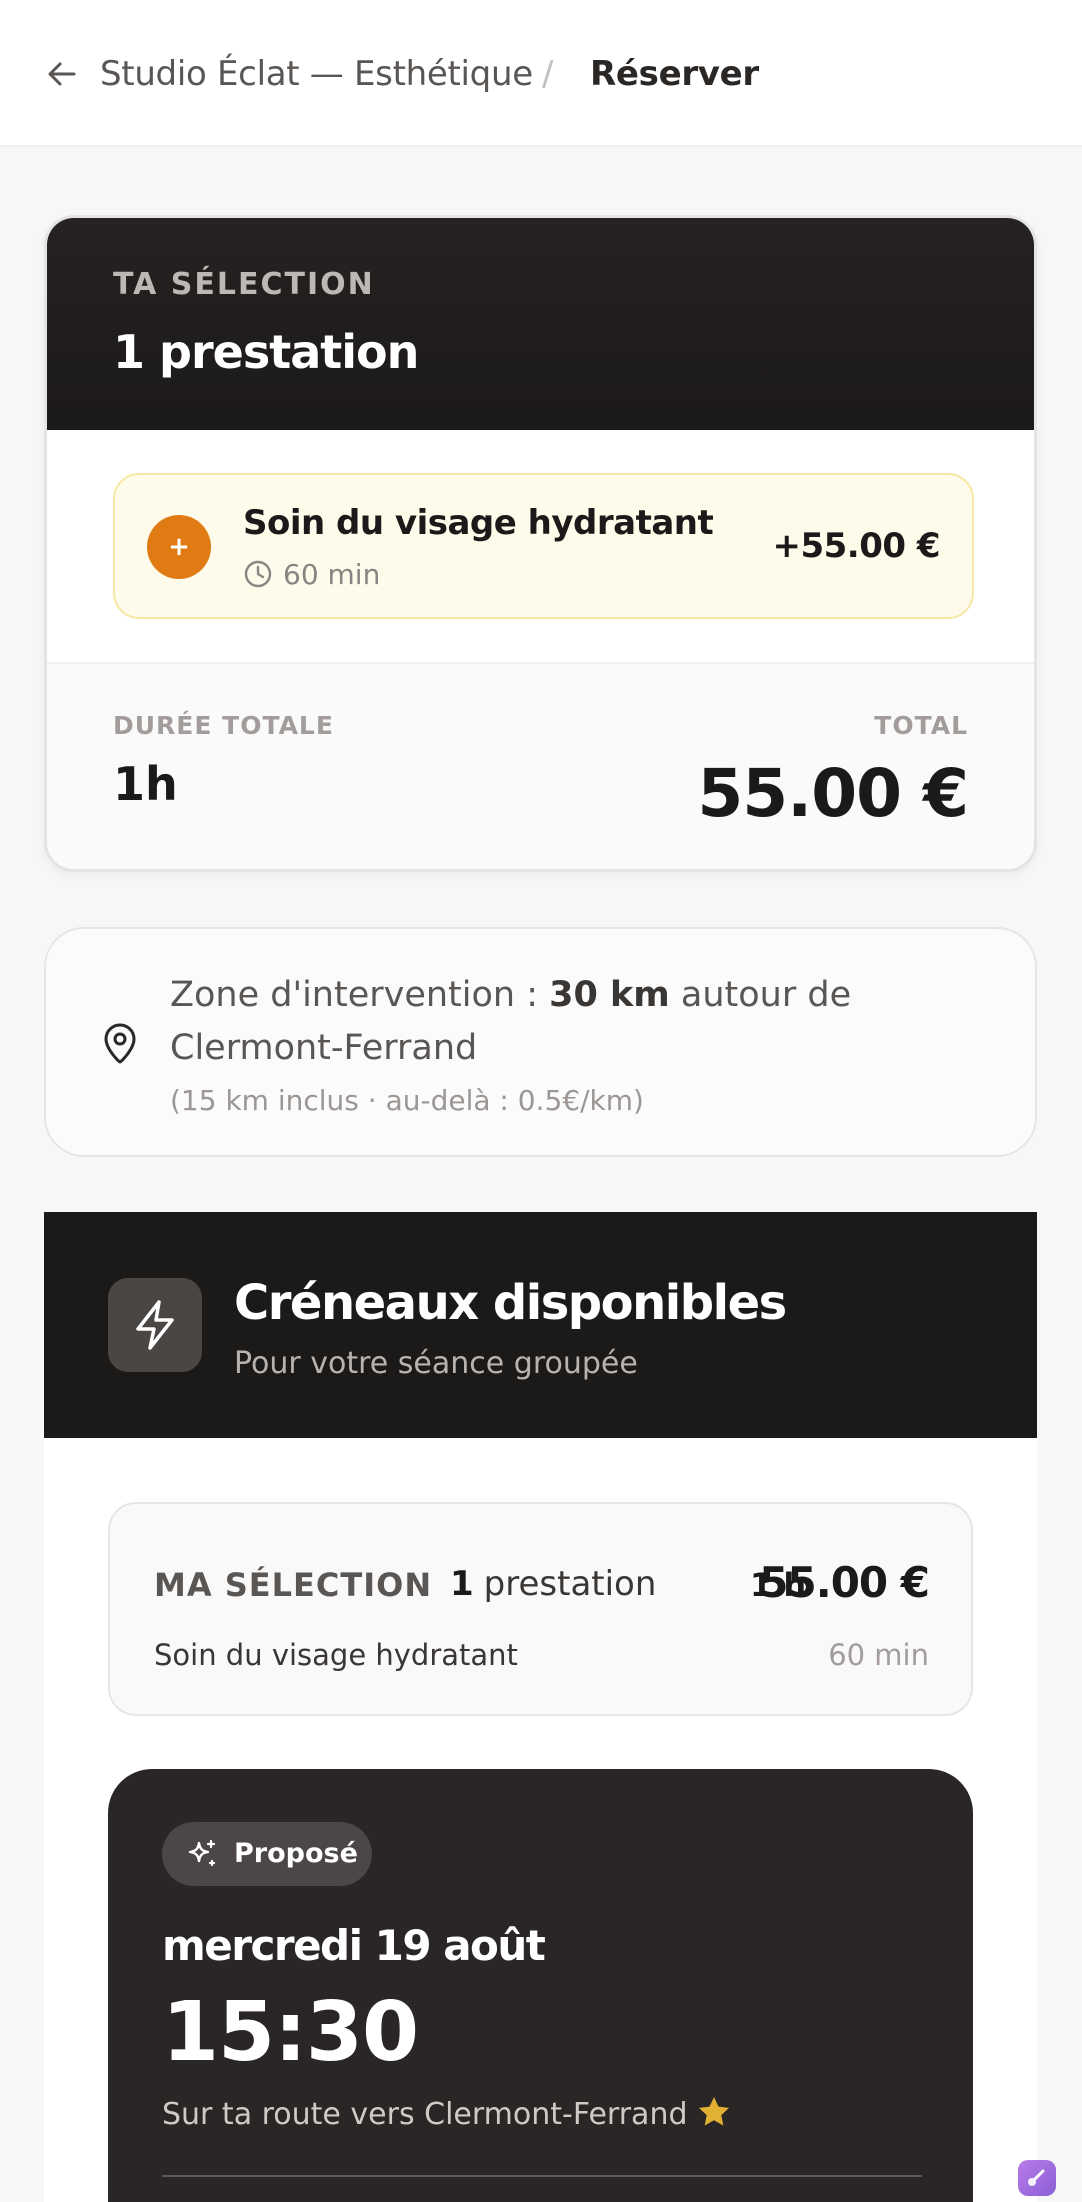  I want to click on slot-date: mercredi 19 août, so click(354, 1945).